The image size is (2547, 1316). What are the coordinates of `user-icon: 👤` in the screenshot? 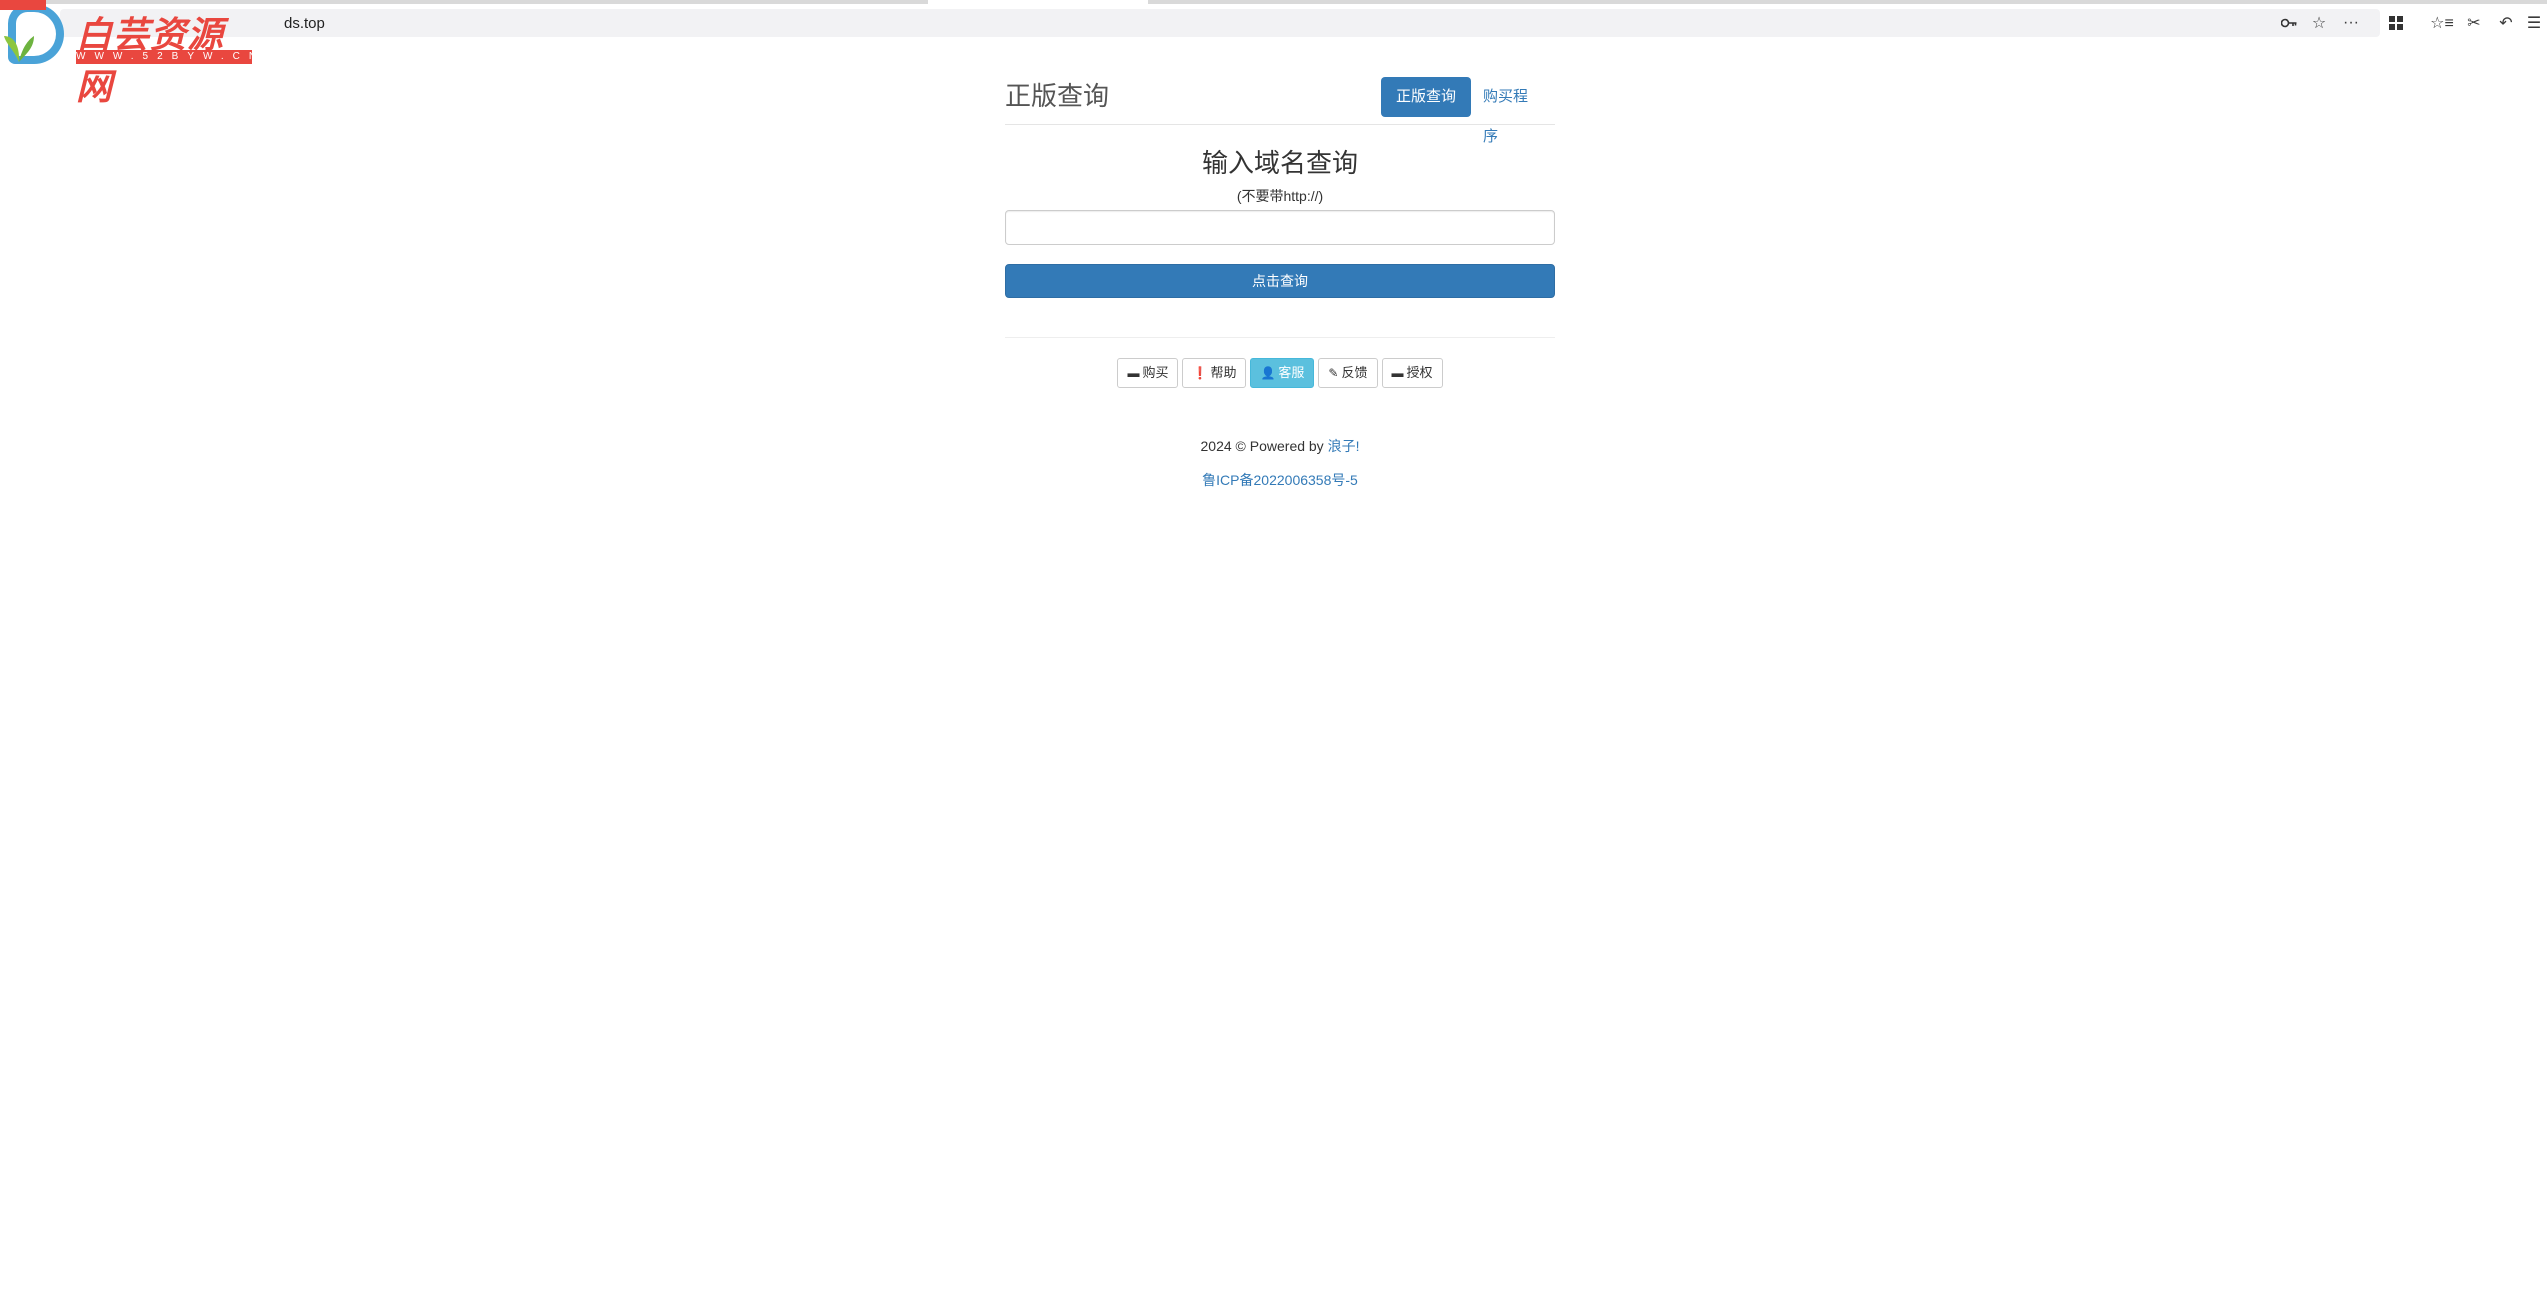 It's located at (1268, 373).